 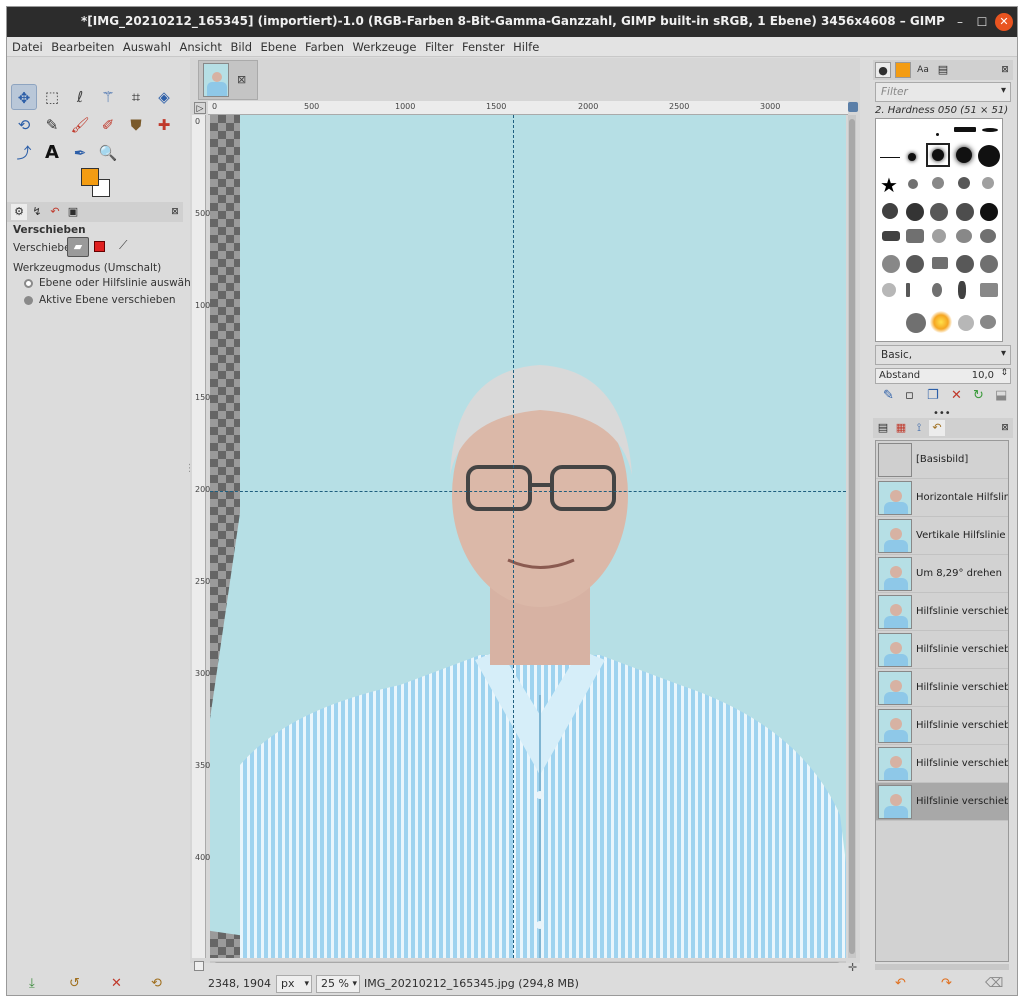 I want to click on horizontal-ruler: 0 500 1000 1500 2000 2500 3000, so click(x=528, y=108).